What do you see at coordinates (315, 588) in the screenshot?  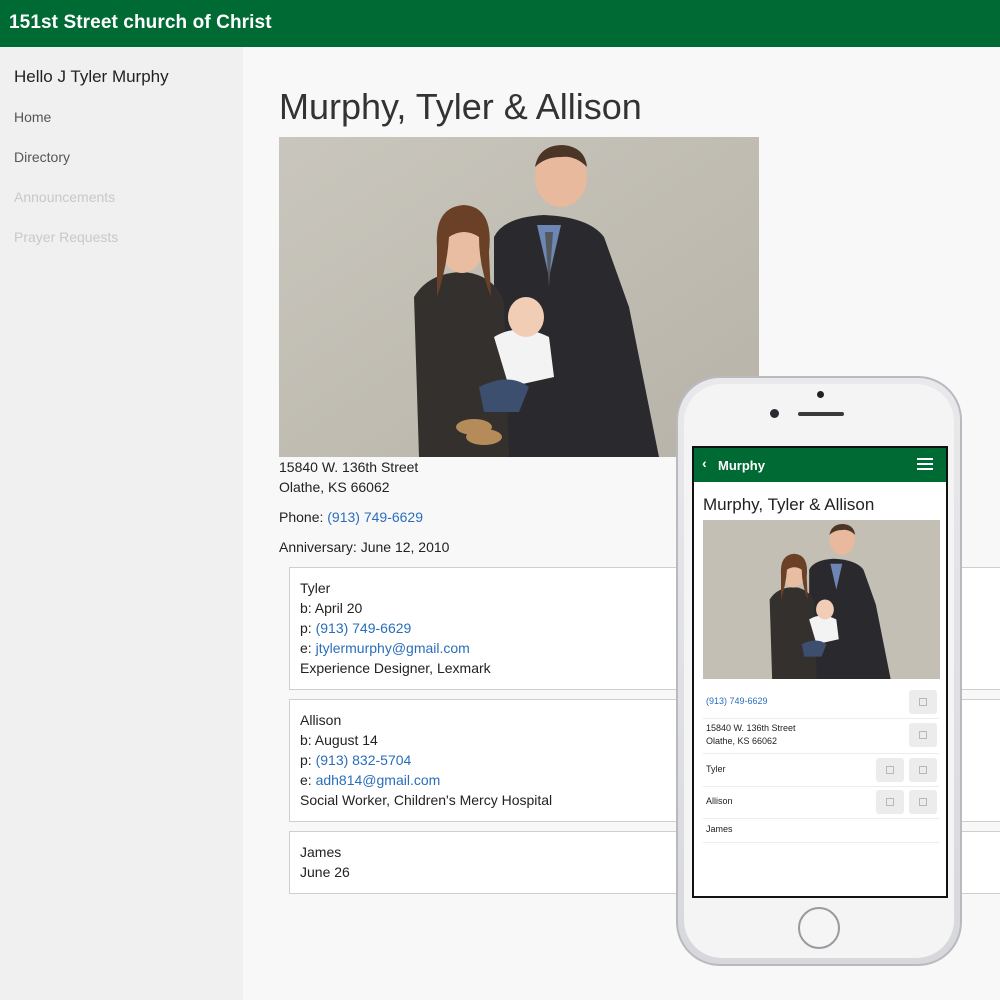 I see `member-name: Tyler` at bounding box center [315, 588].